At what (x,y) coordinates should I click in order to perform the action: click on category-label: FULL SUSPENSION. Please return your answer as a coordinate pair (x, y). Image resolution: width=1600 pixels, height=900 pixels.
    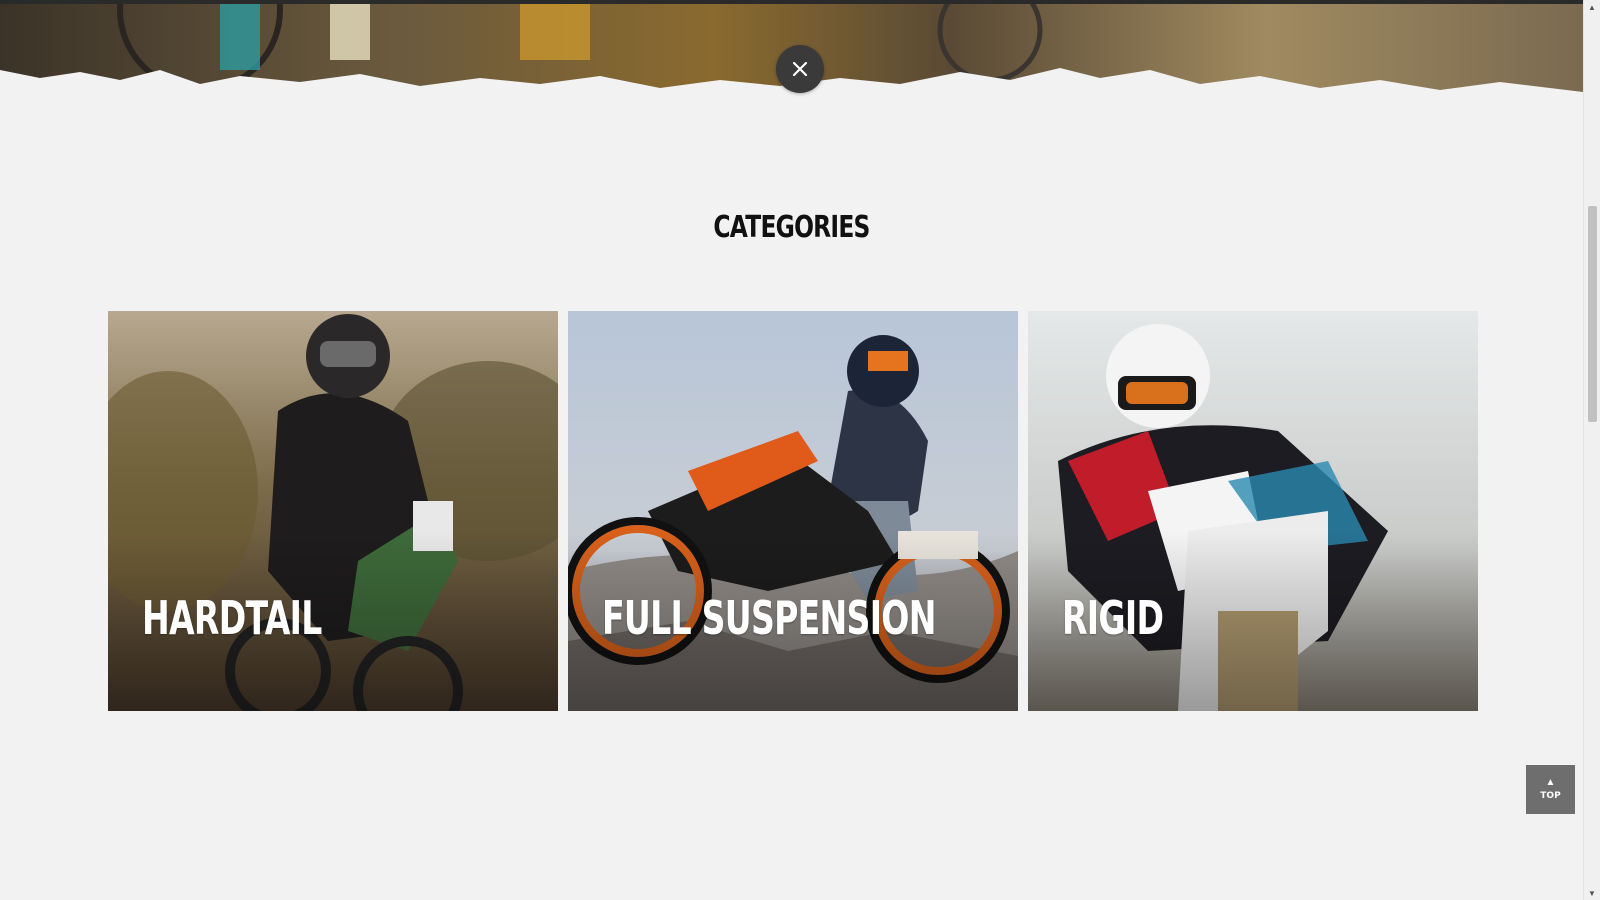
    Looking at the image, I should click on (769, 618).